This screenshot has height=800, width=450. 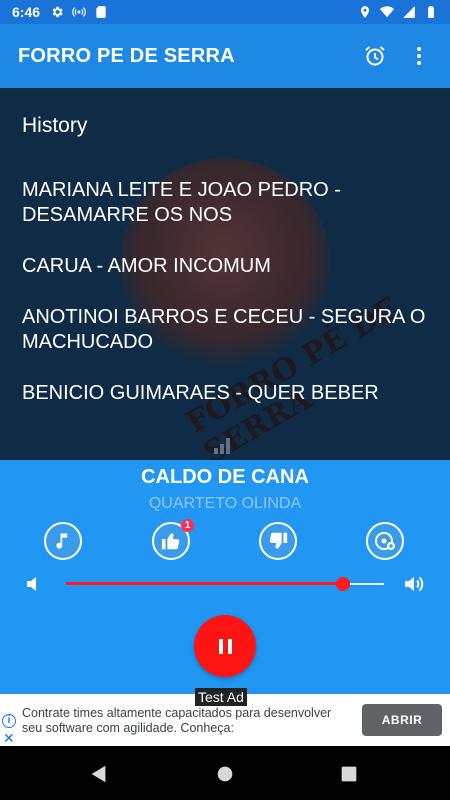 What do you see at coordinates (170, 541) in the screenshot?
I see `thumbs-up-icon` at bounding box center [170, 541].